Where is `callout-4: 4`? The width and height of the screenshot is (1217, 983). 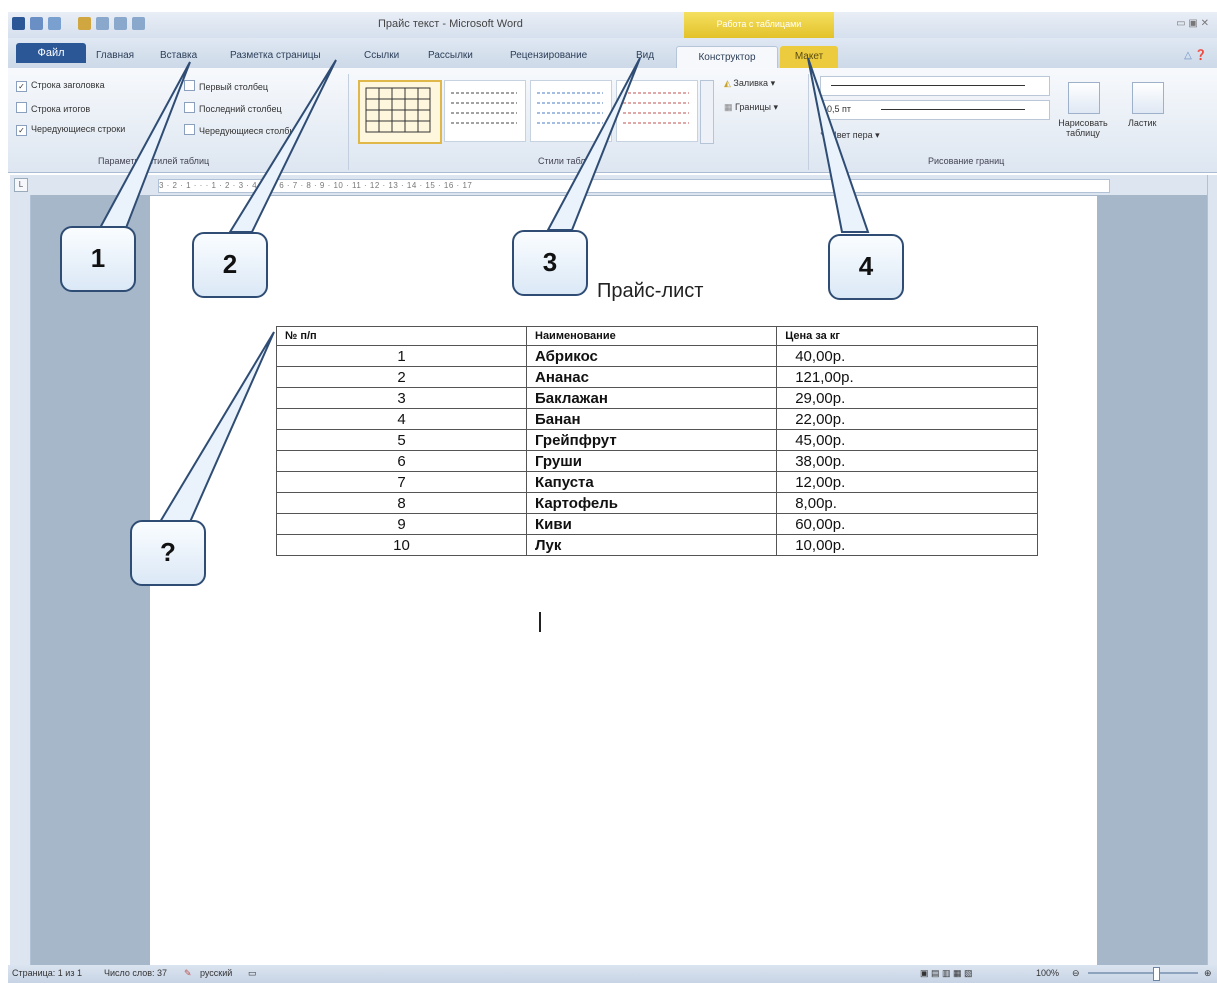 callout-4: 4 is located at coordinates (866, 267).